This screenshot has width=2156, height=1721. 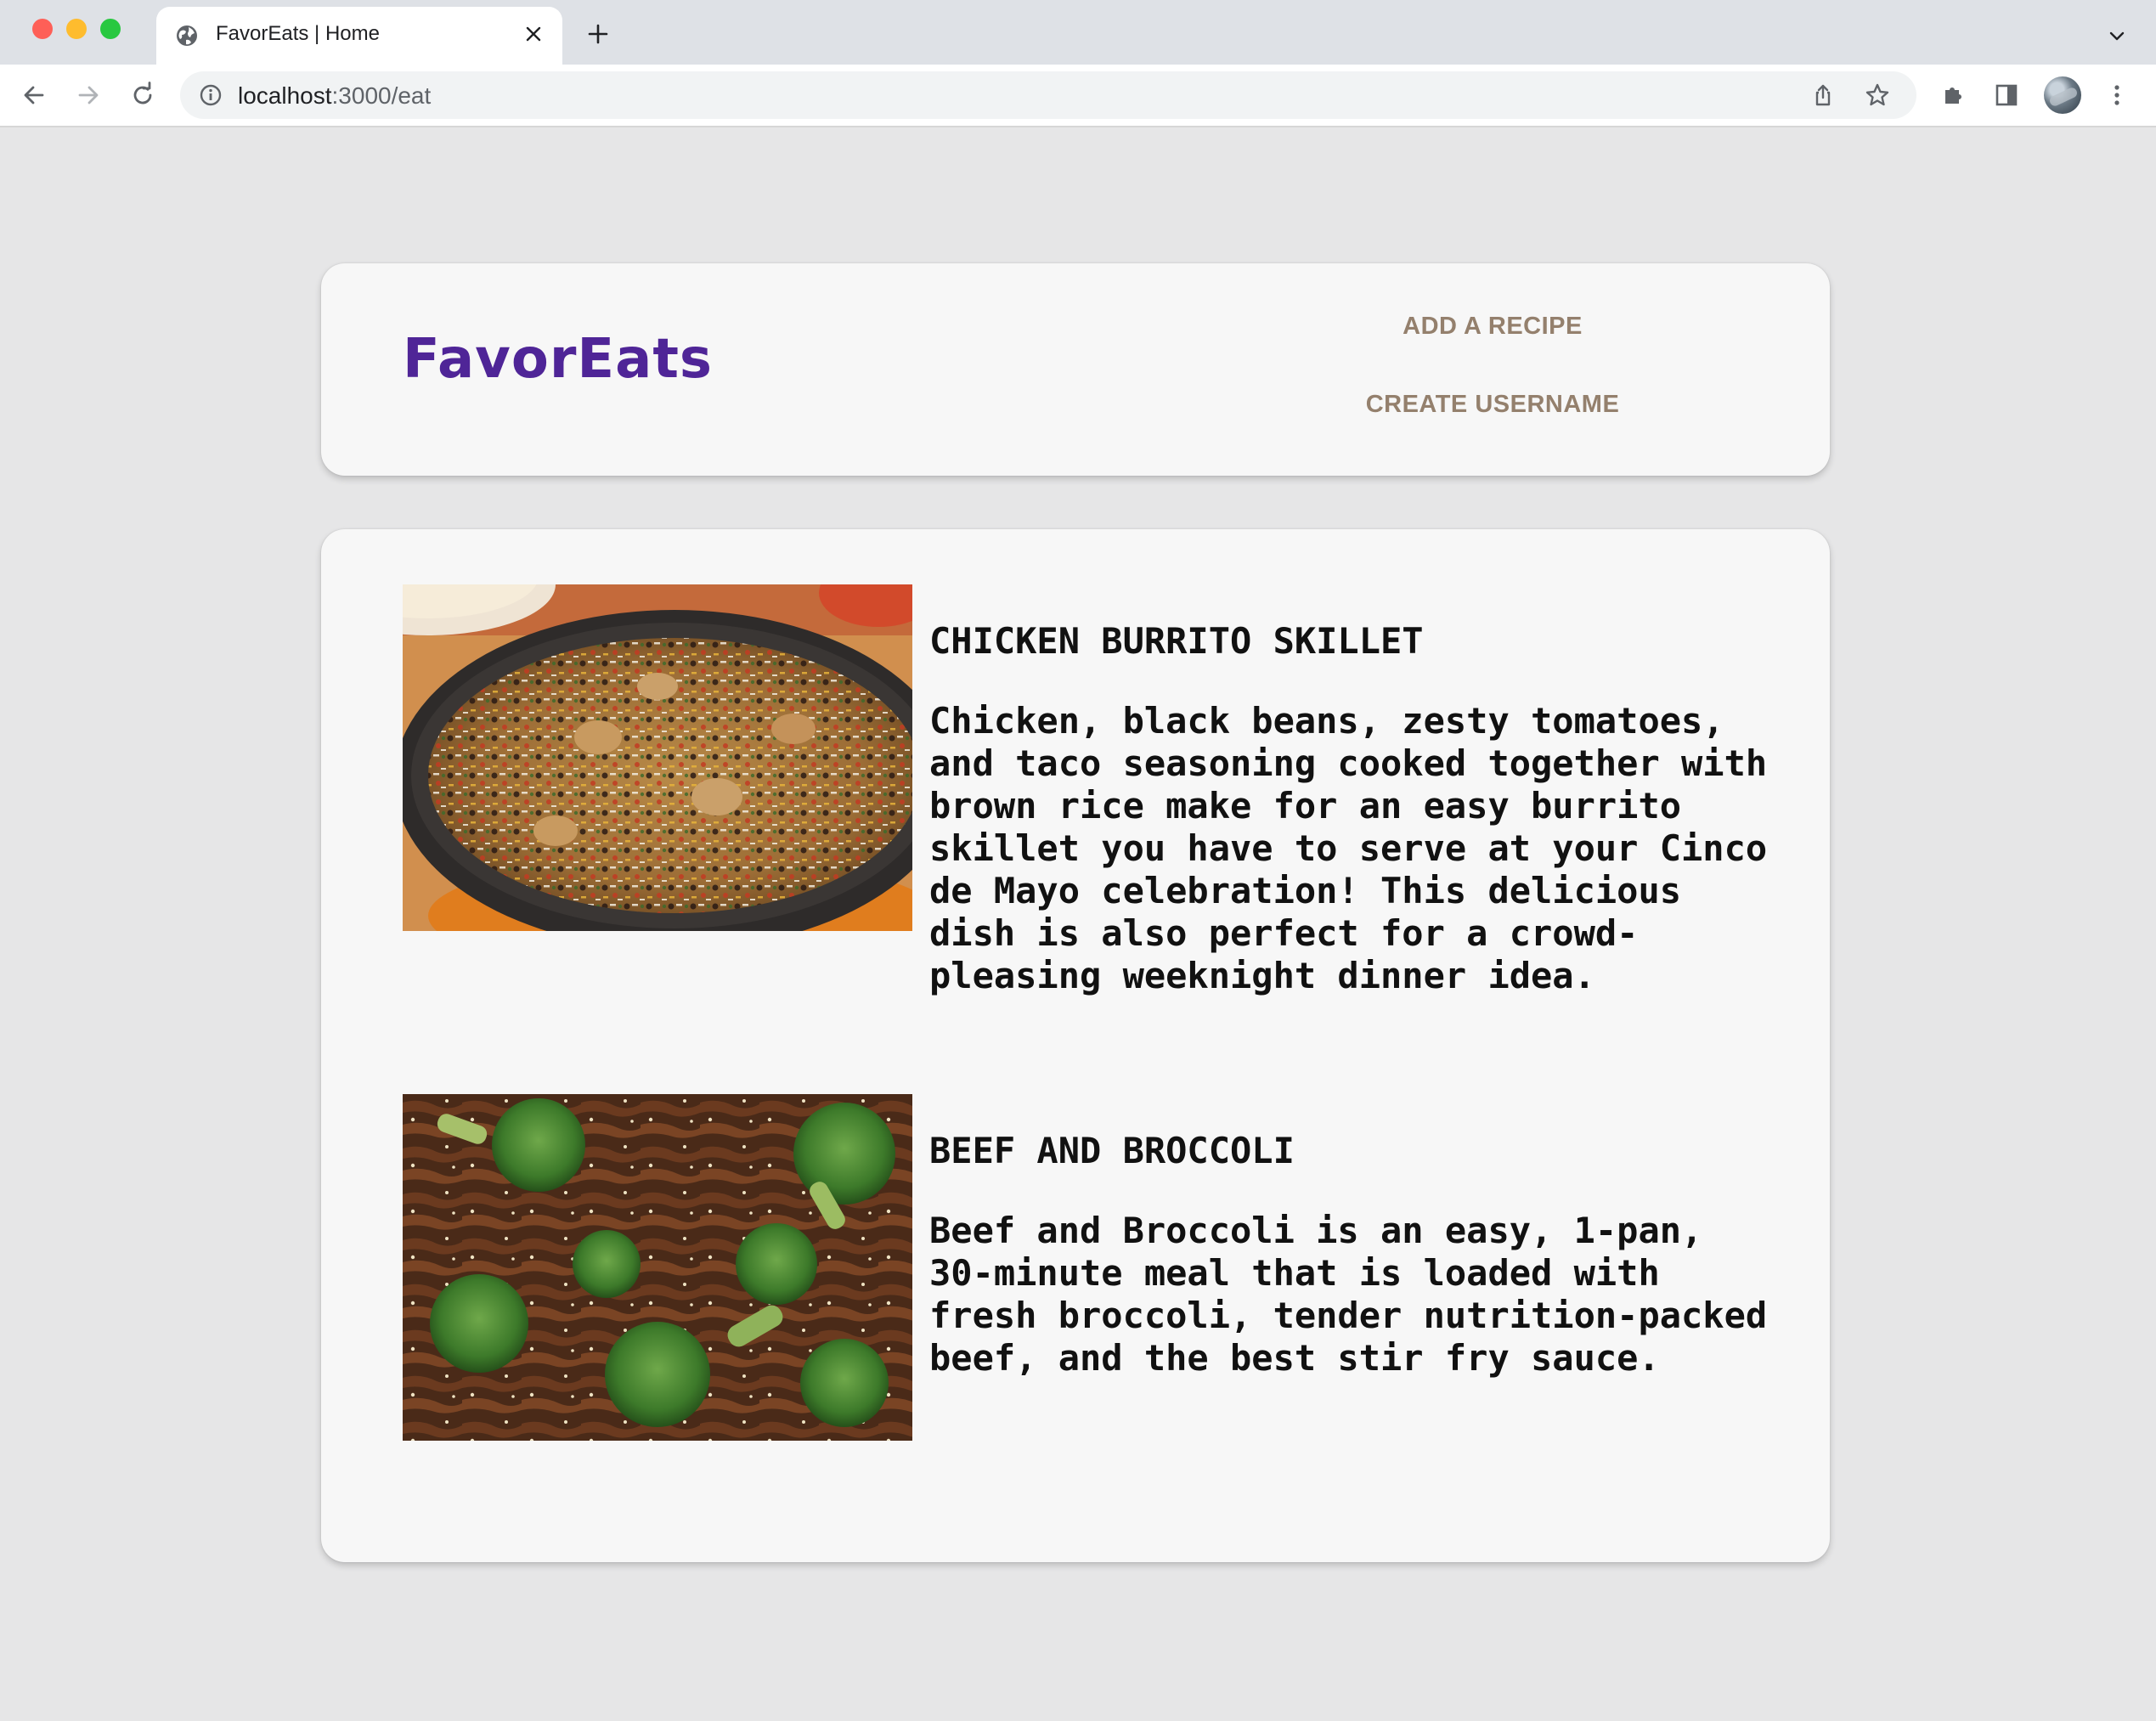 I want to click on close-icon, so click(x=533, y=34).